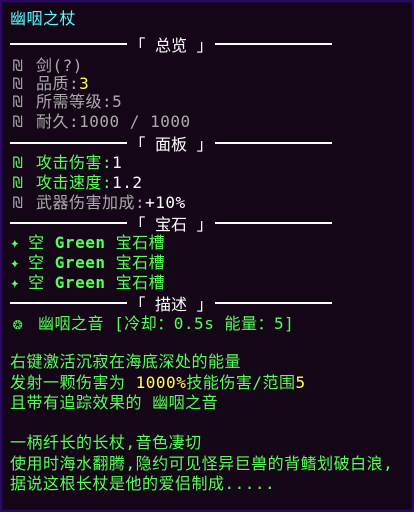 Image resolution: width=418 pixels, height=515 pixels. Describe the element at coordinates (68, 382) in the screenshot. I see `desc-text: 发射一颗伤害为` at that location.